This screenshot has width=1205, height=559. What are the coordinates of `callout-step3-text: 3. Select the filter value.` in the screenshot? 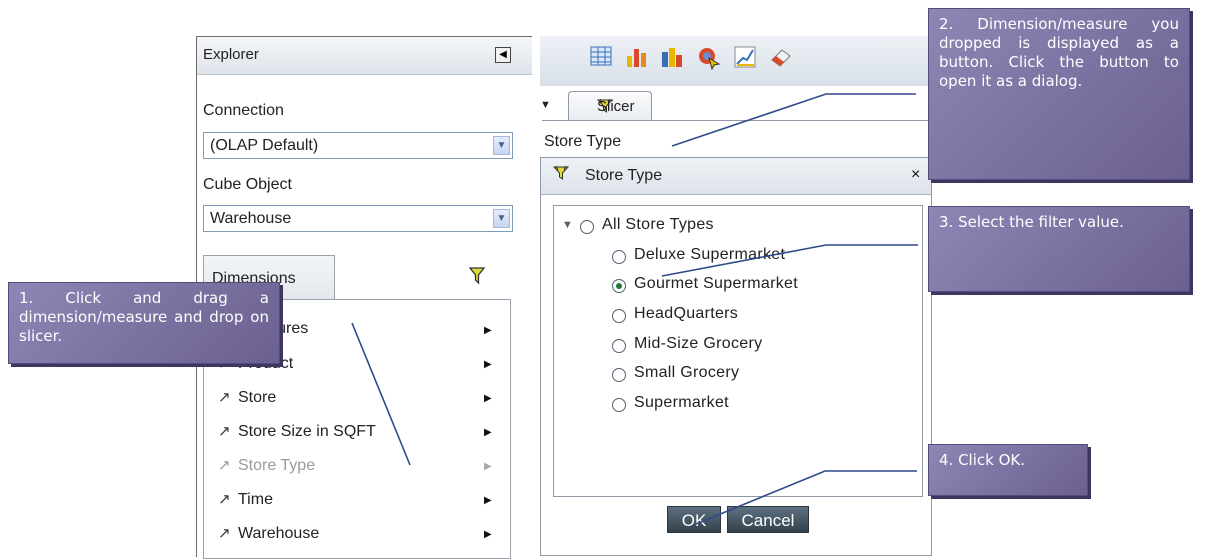 It's located at (1031, 222).